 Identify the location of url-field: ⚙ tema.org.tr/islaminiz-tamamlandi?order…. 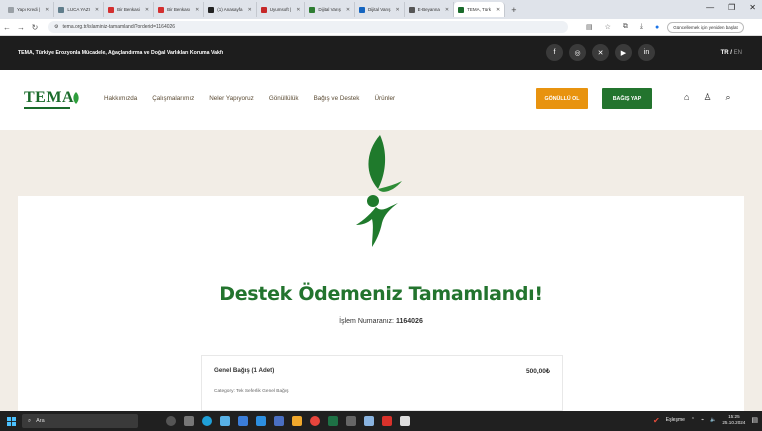
(308, 27).